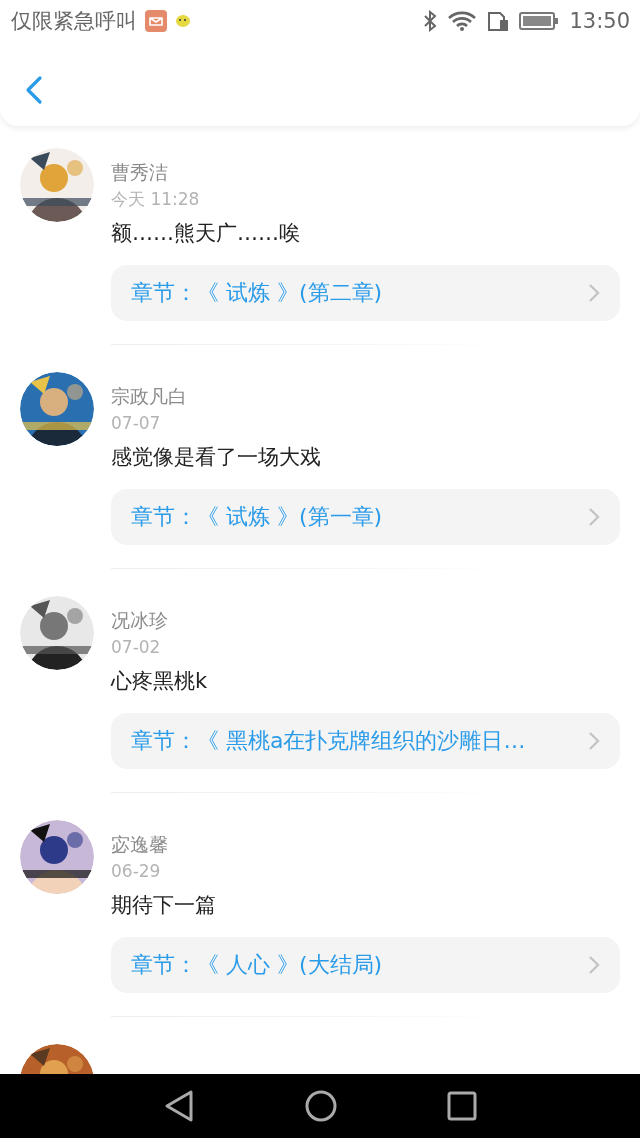 This screenshot has height=1138, width=640. Describe the element at coordinates (462, 21) in the screenshot. I see `wifi-icon` at that location.